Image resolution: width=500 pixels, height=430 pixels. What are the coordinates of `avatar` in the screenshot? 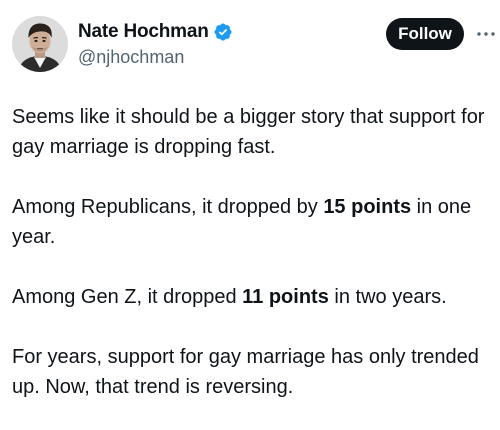 It's located at (40, 44).